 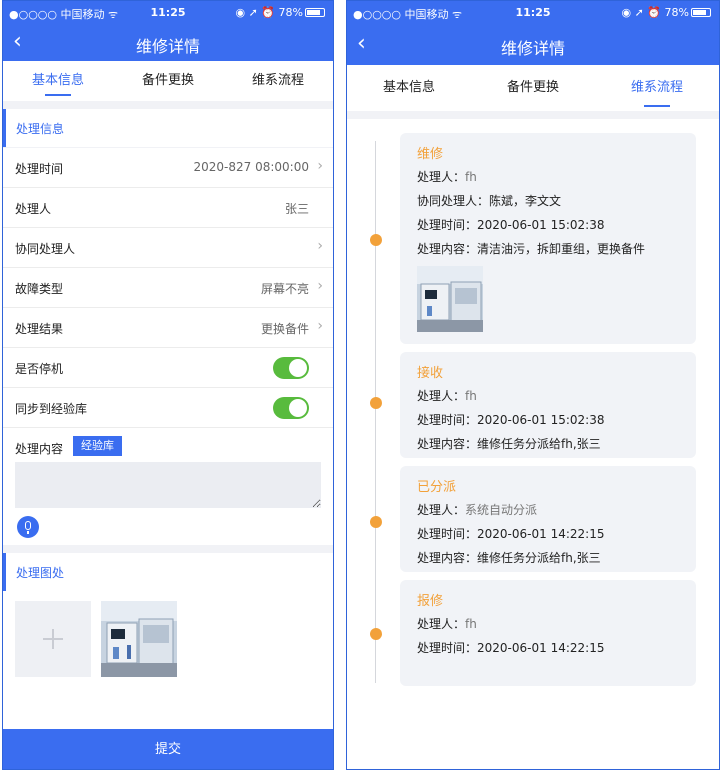 What do you see at coordinates (168, 749) in the screenshot?
I see `submit-button: 提交` at bounding box center [168, 749].